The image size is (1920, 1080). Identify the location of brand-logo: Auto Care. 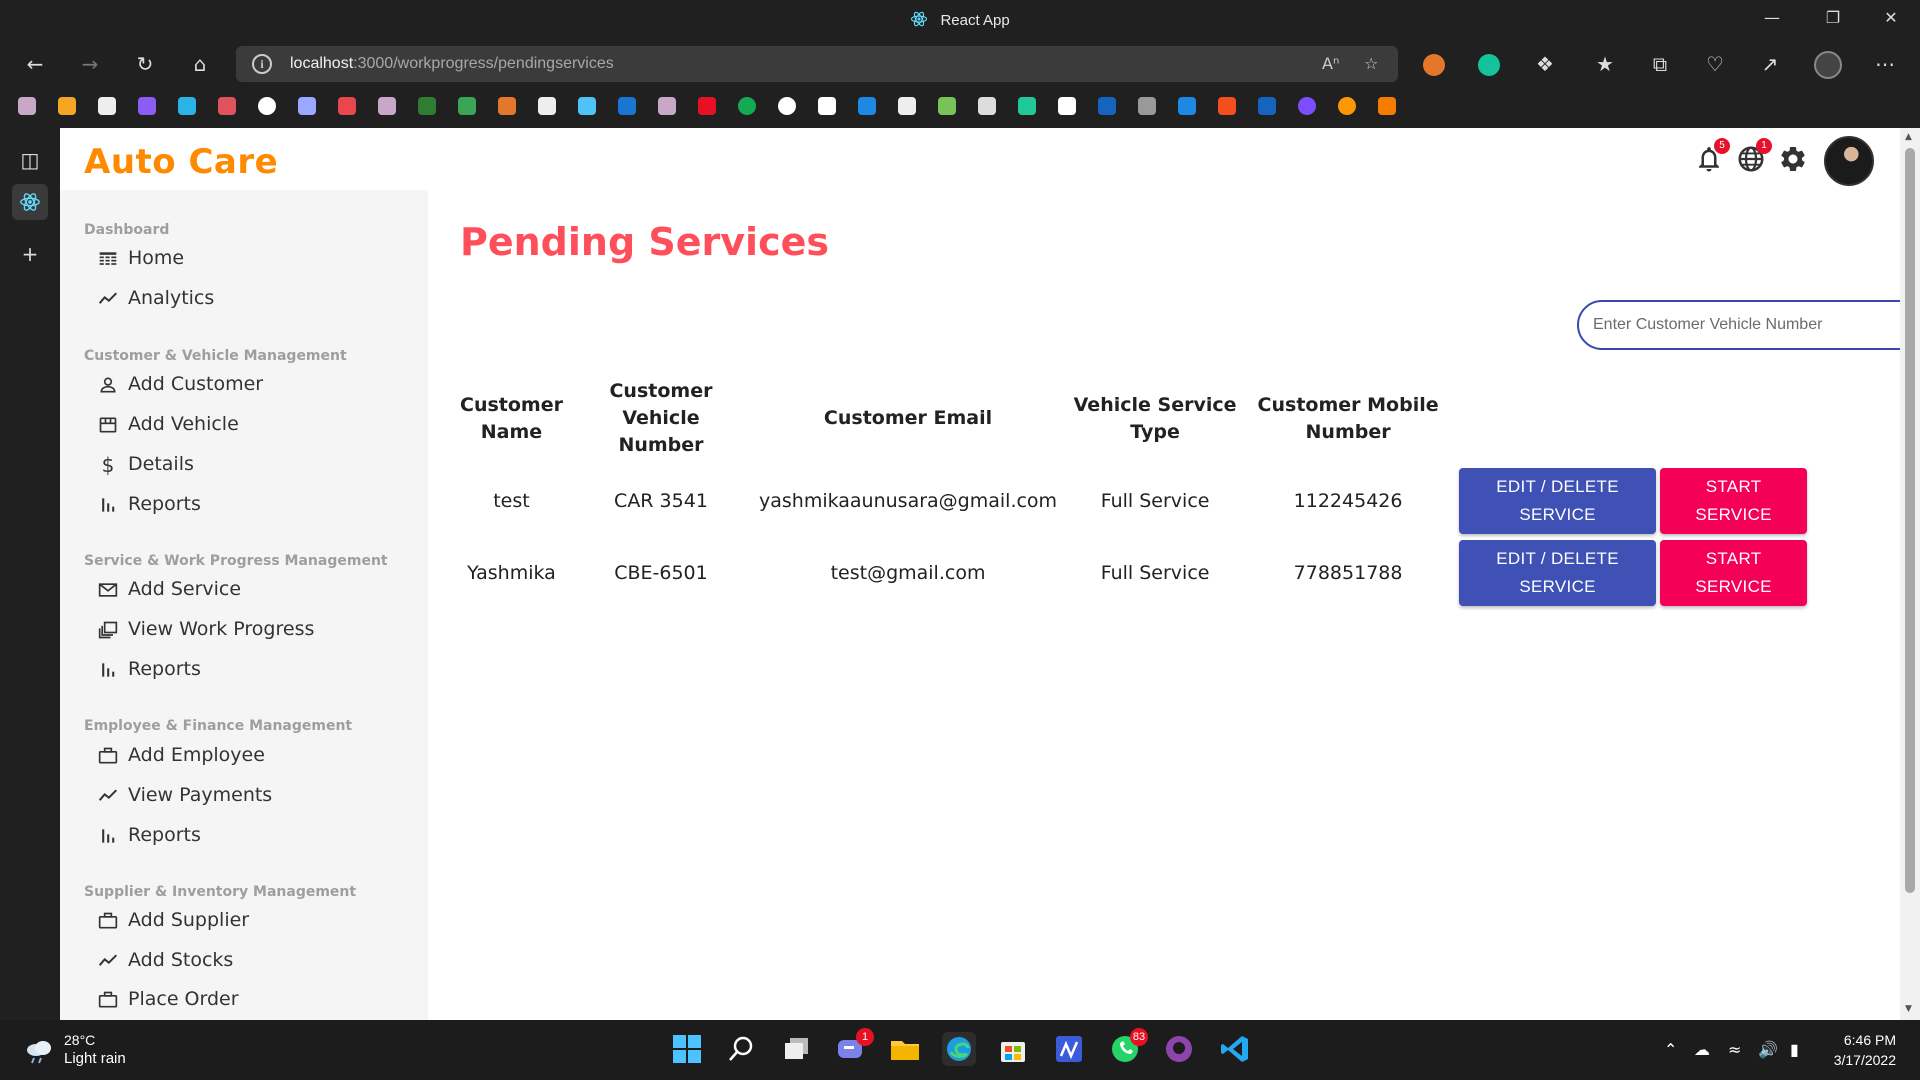
(181, 162).